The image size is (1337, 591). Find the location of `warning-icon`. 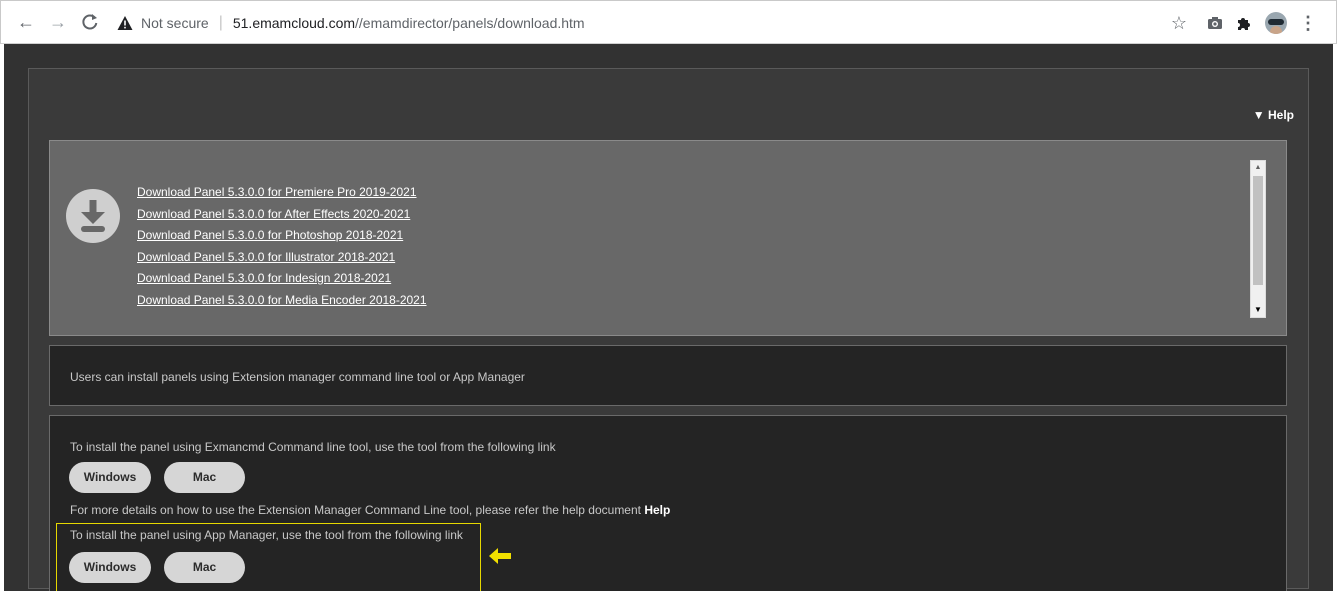

warning-icon is located at coordinates (125, 23).